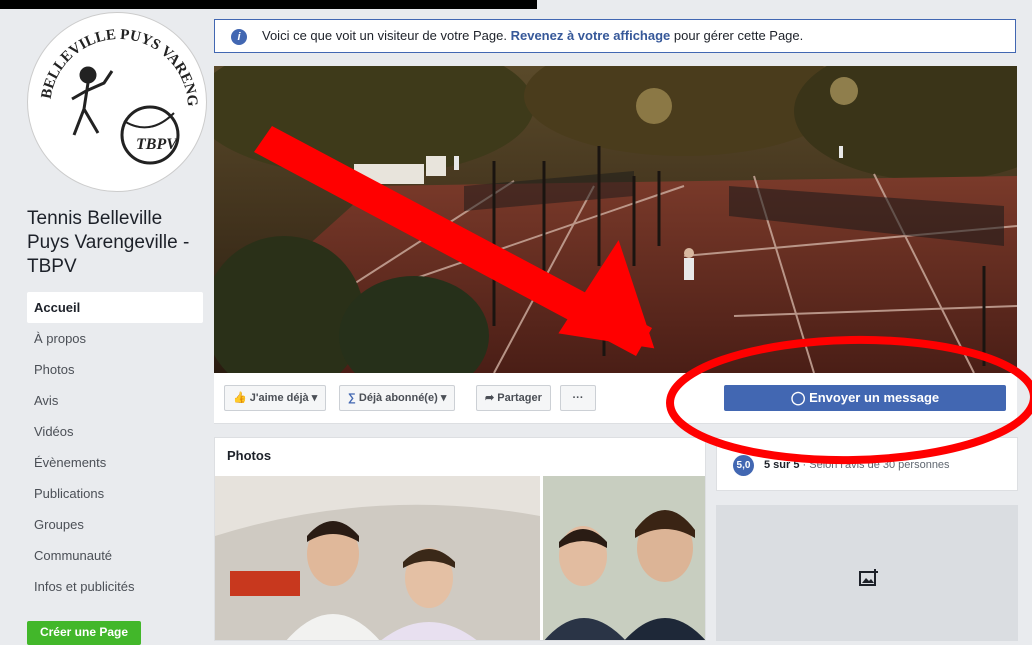  What do you see at coordinates (115, 586) in the screenshot?
I see `nav-item-infos-publicites: Infos et publicités` at bounding box center [115, 586].